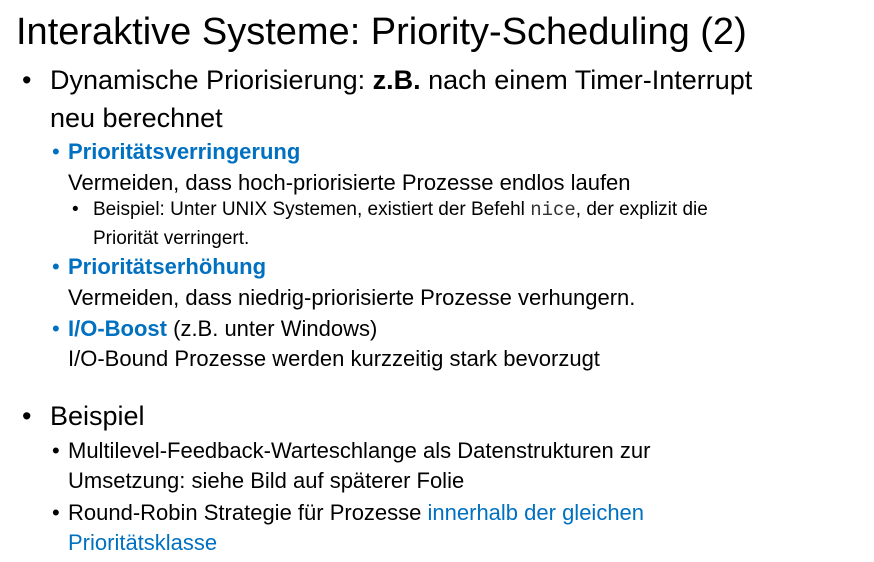  Describe the element at coordinates (171, 238) in the screenshot. I see `example-nice-line2: Priorität verringert.` at that location.